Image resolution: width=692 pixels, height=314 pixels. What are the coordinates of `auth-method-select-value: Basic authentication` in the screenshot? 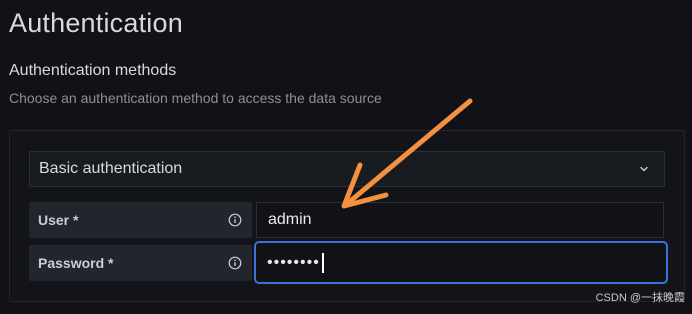 It's located at (111, 168).